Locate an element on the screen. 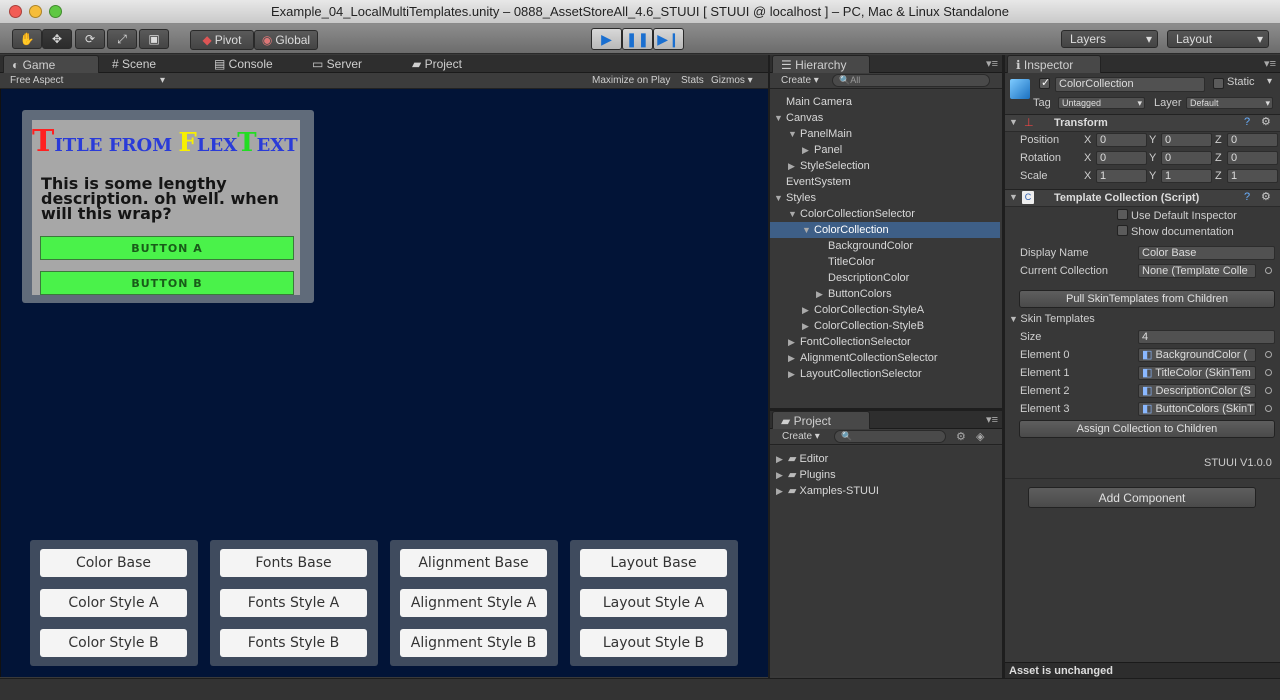 The height and width of the screenshot is (700, 1280). step-button: ▶❙ is located at coordinates (668, 39).